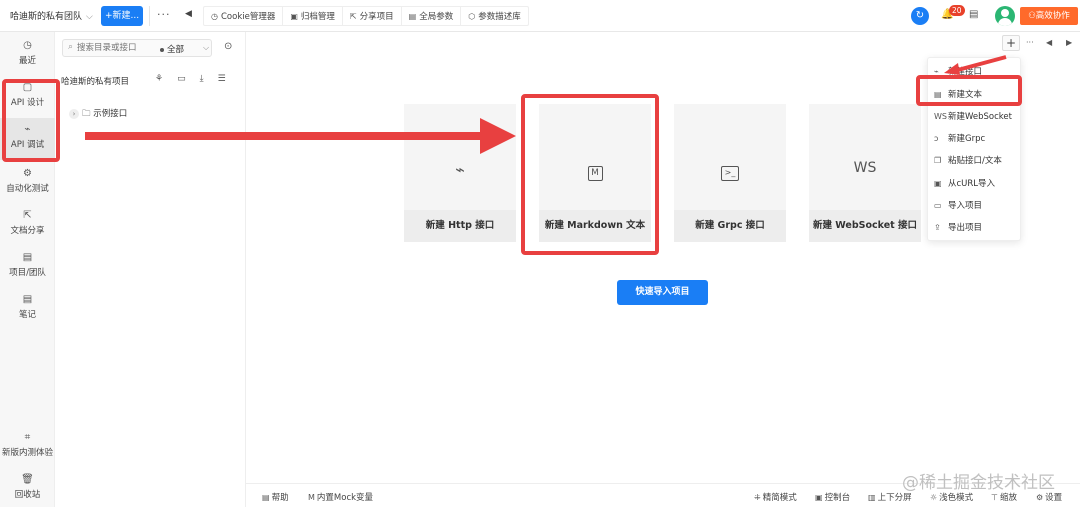  I want to click on import-icon: ▭, so click(938, 205).